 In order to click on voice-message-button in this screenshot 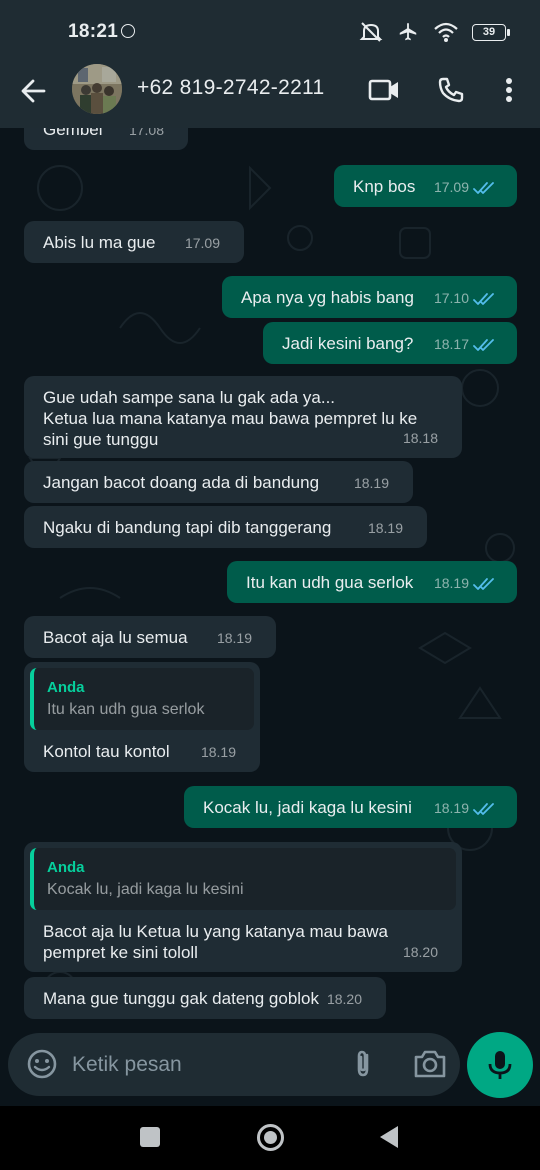, I will do `click(500, 1065)`.